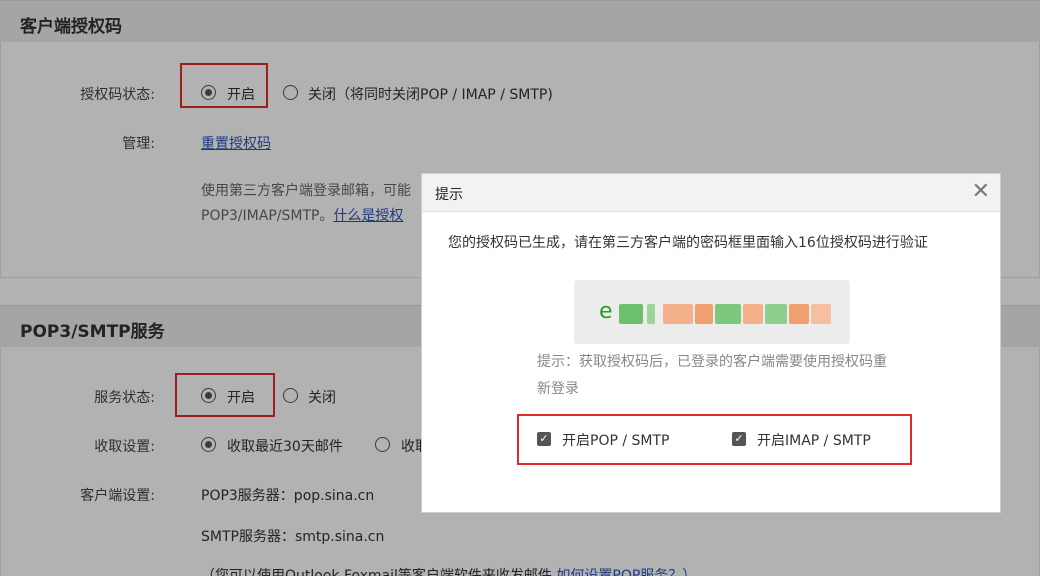 The height and width of the screenshot is (576, 1040). Describe the element at coordinates (814, 440) in the screenshot. I see `imap-smtp-checkbox-label: 开启IMAP / SMTP` at that location.